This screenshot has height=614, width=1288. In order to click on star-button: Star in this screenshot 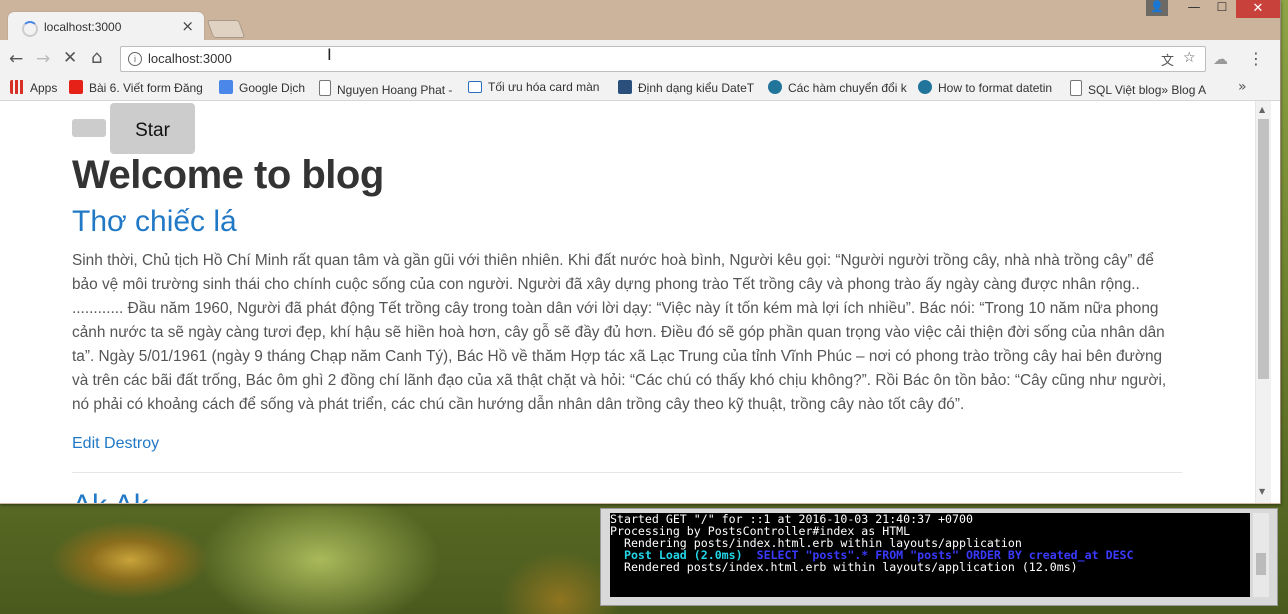, I will do `click(152, 128)`.